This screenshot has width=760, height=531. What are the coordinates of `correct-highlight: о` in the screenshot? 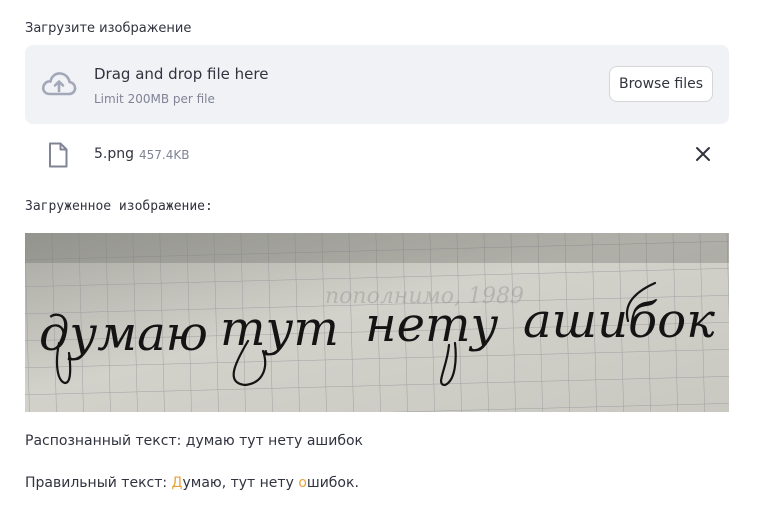 It's located at (302, 483).